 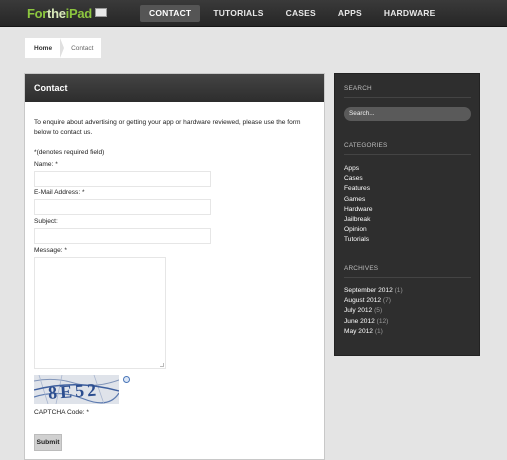 What do you see at coordinates (100, 12) in the screenshot?
I see `ipad-icon` at bounding box center [100, 12].